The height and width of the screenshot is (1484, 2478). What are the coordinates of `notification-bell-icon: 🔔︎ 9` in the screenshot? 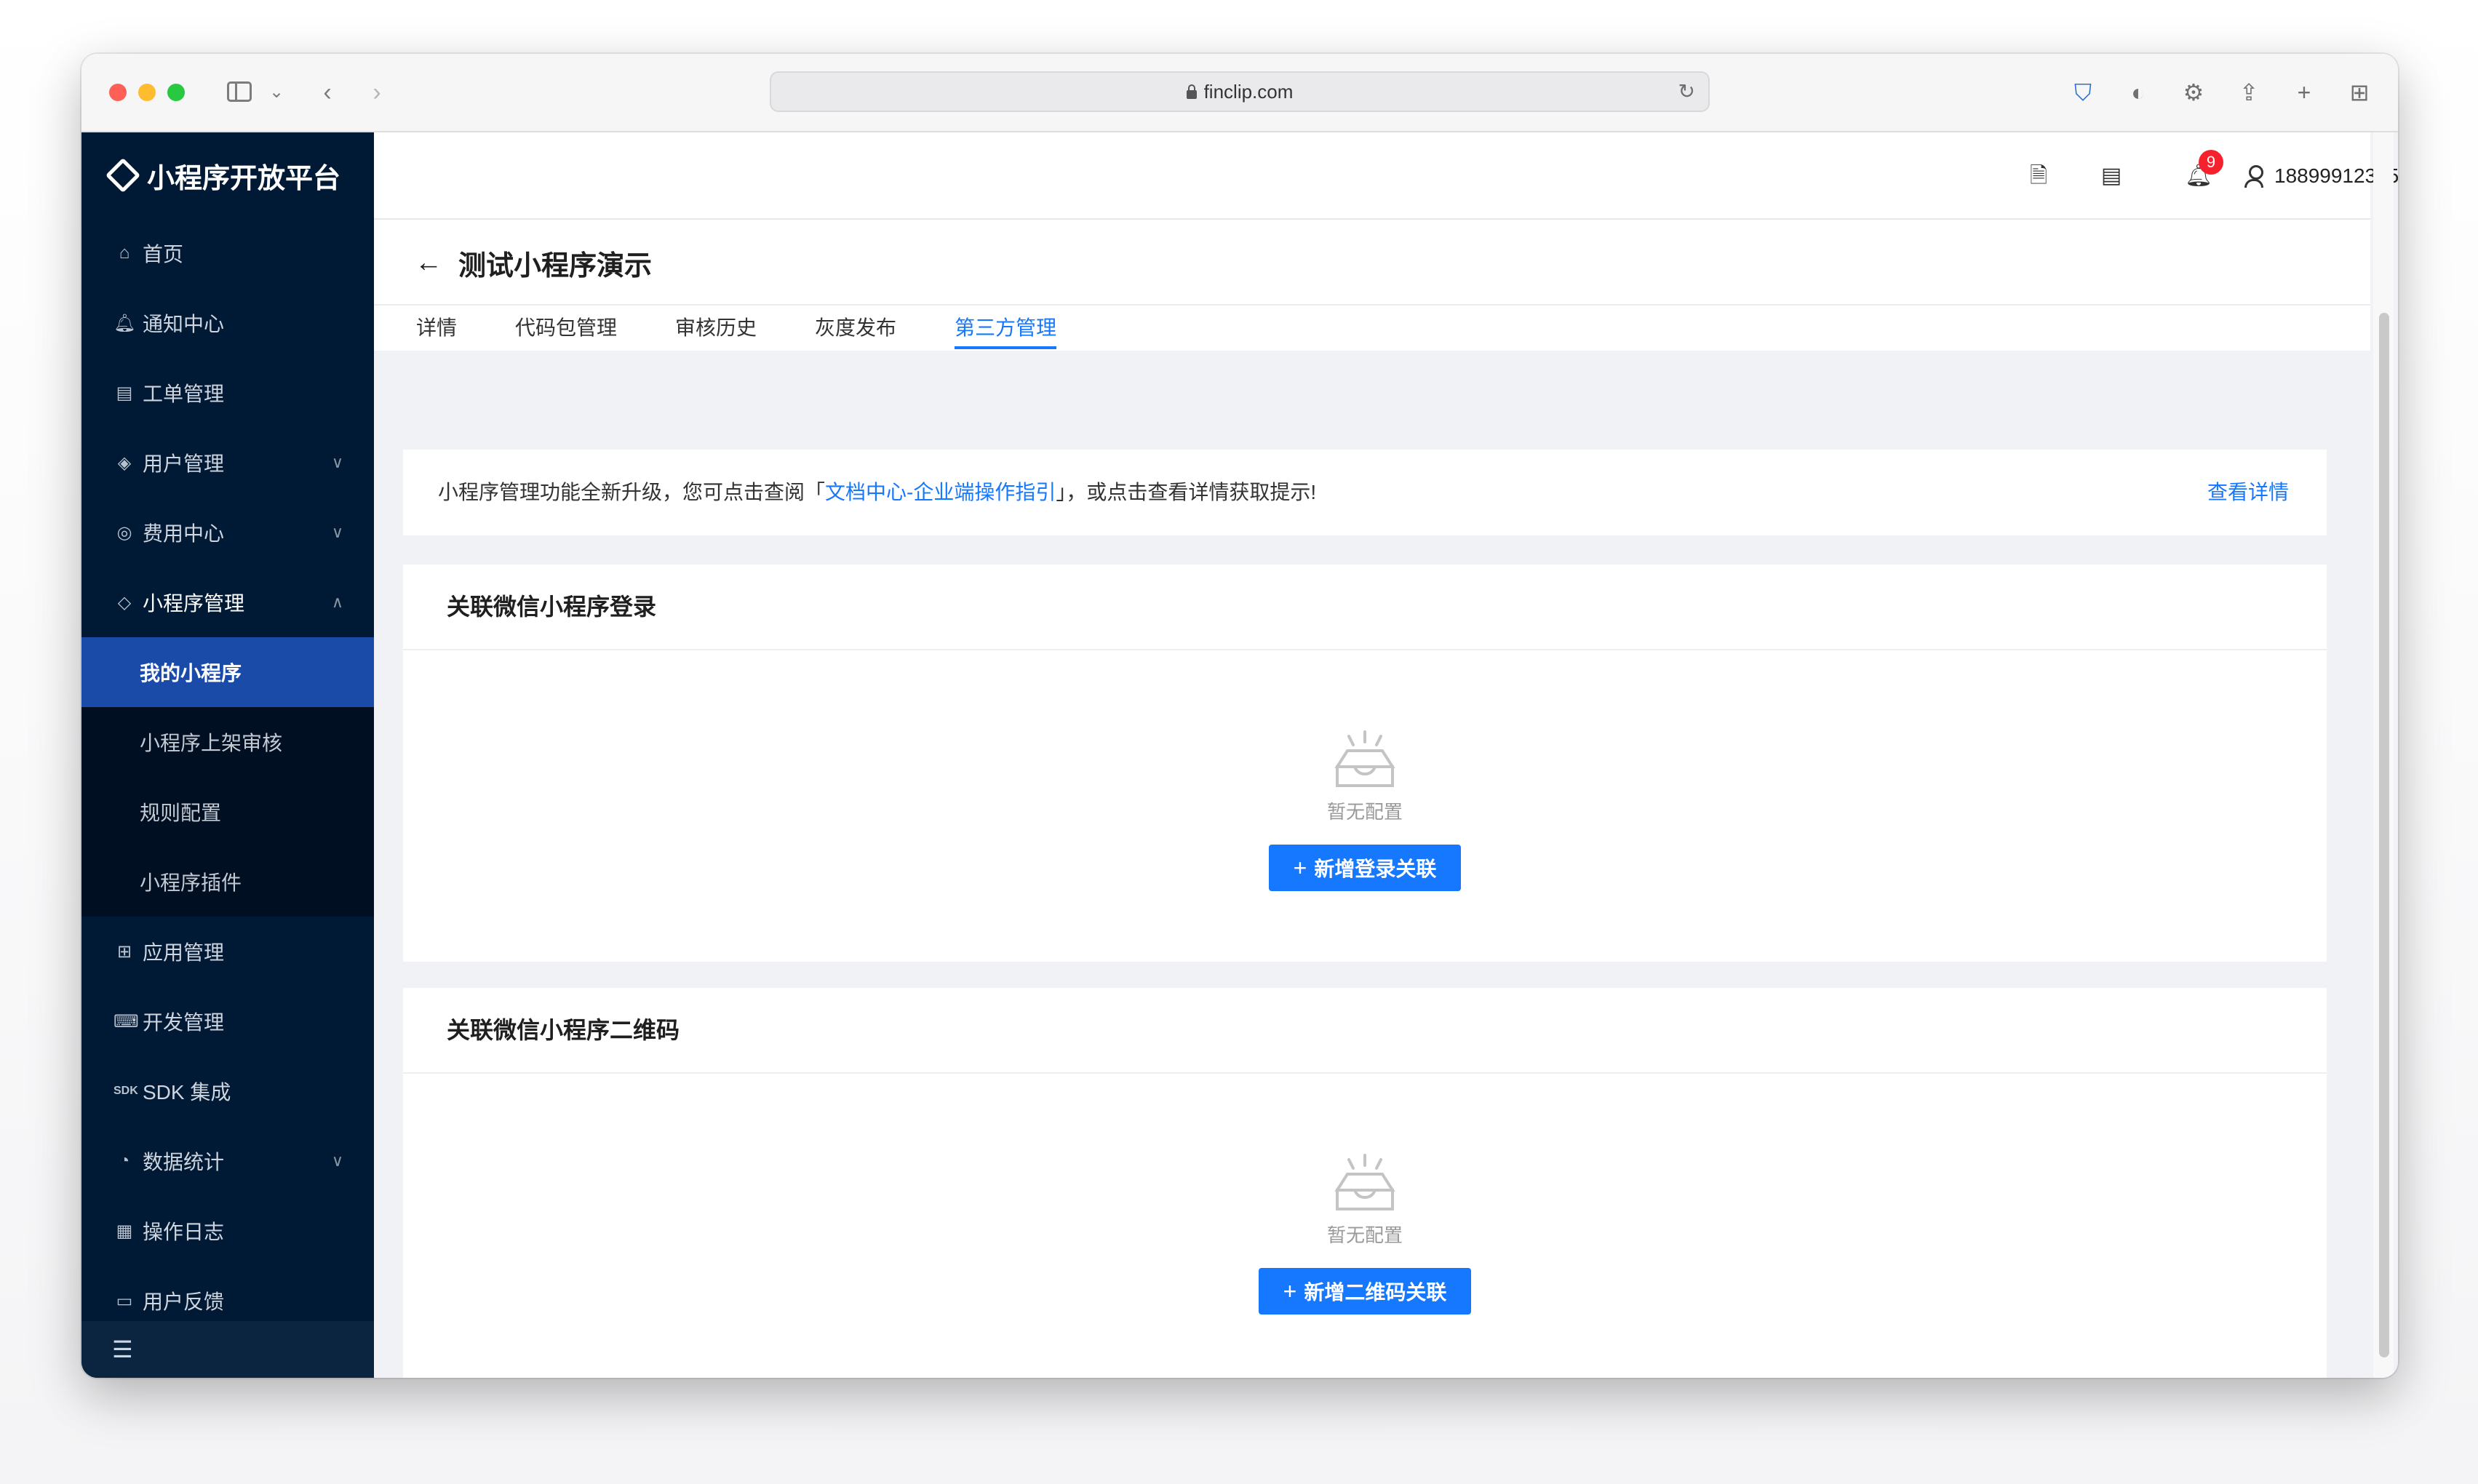 It's located at (2203, 171).